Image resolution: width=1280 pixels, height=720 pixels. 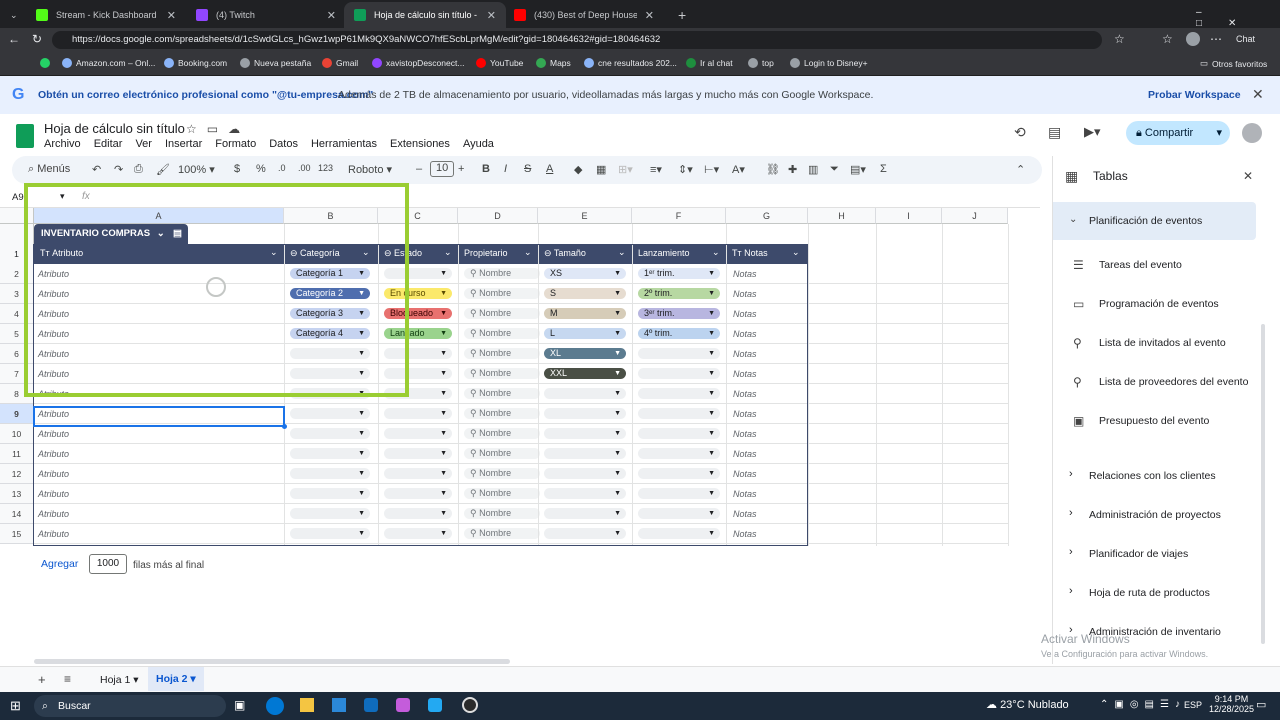 I want to click on table-name-chip: INVENTARIO COMPRAS ⌄ ▤, so click(x=111, y=234).